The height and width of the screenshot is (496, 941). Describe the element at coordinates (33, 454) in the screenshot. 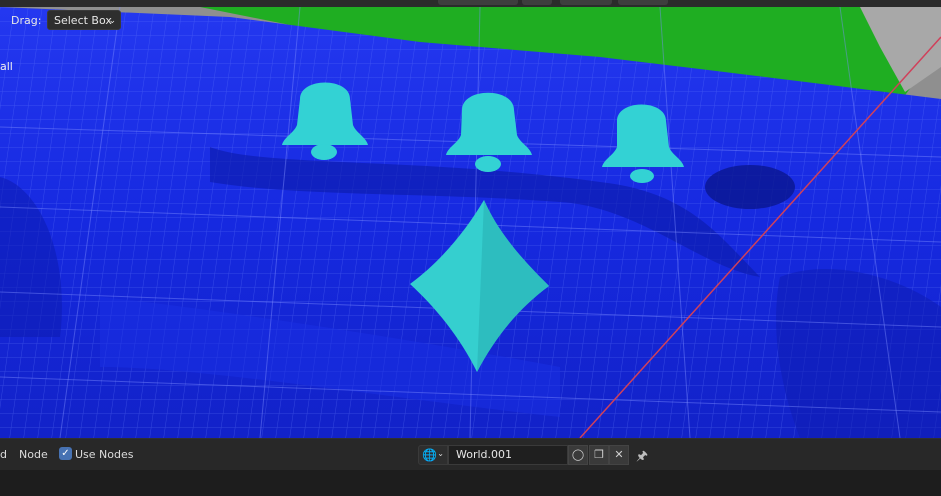

I see `node-menu: Node` at that location.